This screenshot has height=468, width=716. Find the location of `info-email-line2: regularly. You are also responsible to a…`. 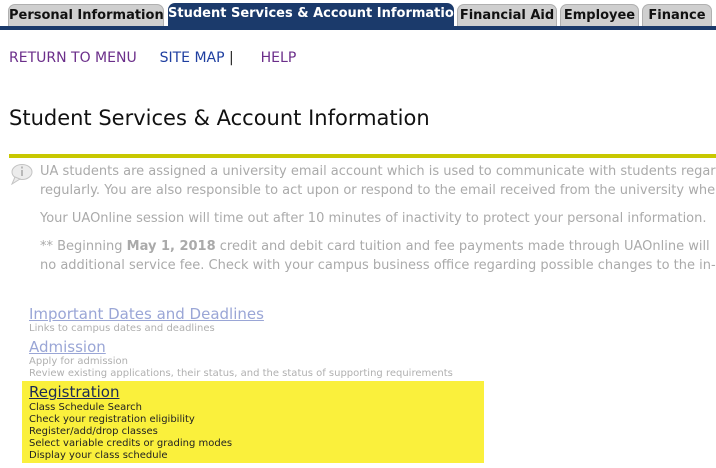

info-email-line2: regularly. You are also responsible to a… is located at coordinates (378, 190).